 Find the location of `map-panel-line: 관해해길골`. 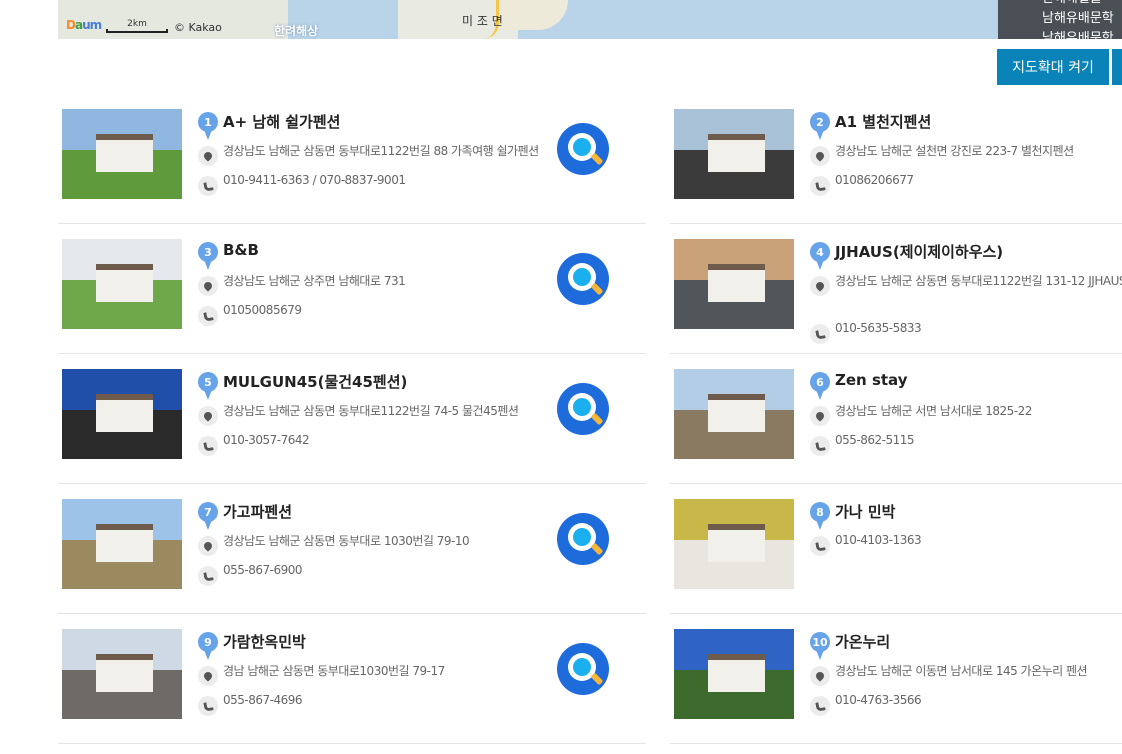

map-panel-line: 관해해길골 is located at coordinates (1082, 4).